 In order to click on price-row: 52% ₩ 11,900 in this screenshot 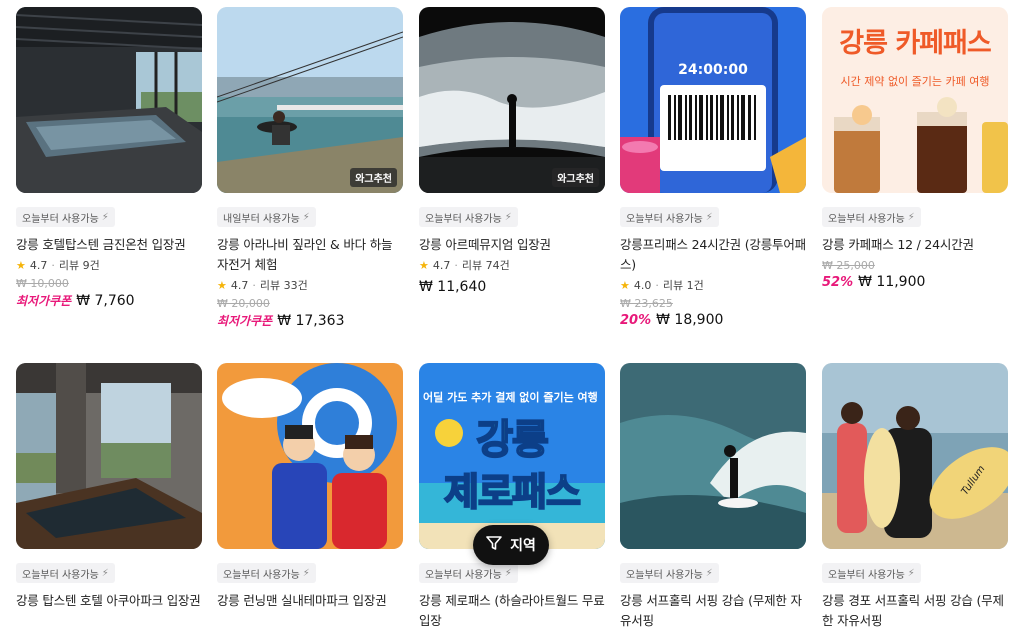, I will do `click(915, 282)`.